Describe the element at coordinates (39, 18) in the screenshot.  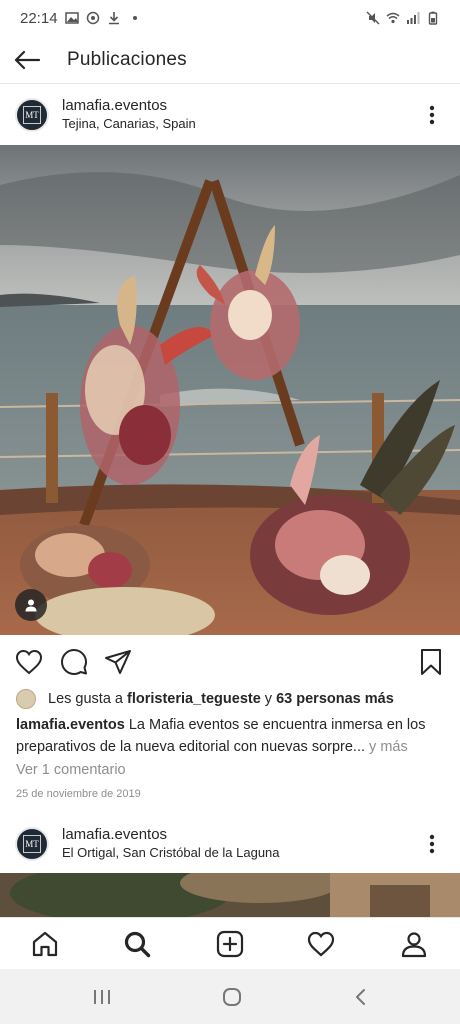
I see `status-time: 22:14` at that location.